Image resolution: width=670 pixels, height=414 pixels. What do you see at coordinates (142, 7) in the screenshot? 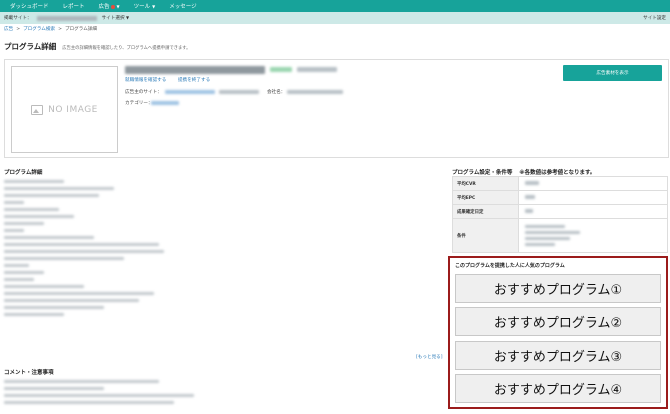
I see `nav-tools-label: ツール` at bounding box center [142, 7].